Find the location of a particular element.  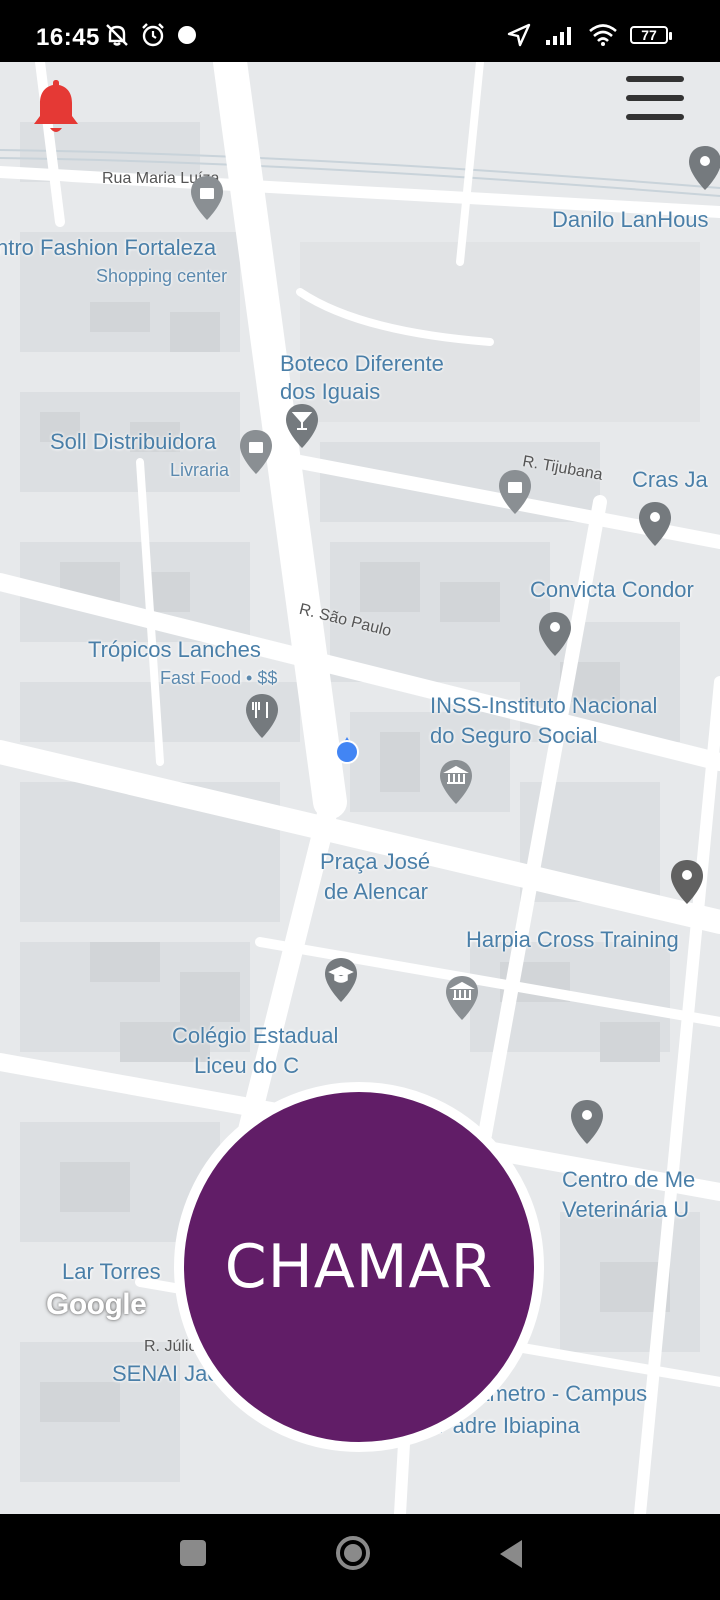

bell-icon is located at coordinates (56, 107).